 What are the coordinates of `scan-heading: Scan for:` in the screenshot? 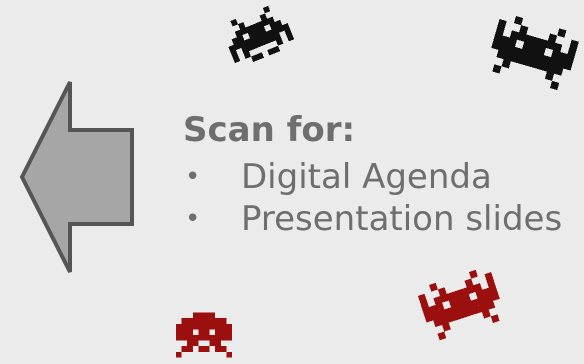 It's located at (269, 130).